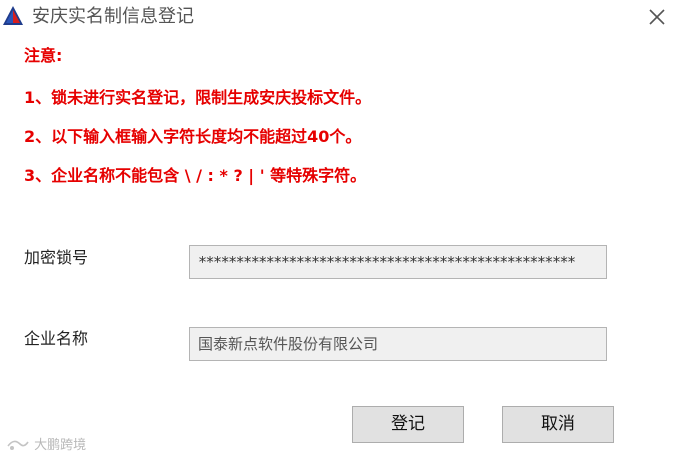 The image size is (681, 460). What do you see at coordinates (558, 424) in the screenshot?
I see `cancel-button: 取消` at bounding box center [558, 424].